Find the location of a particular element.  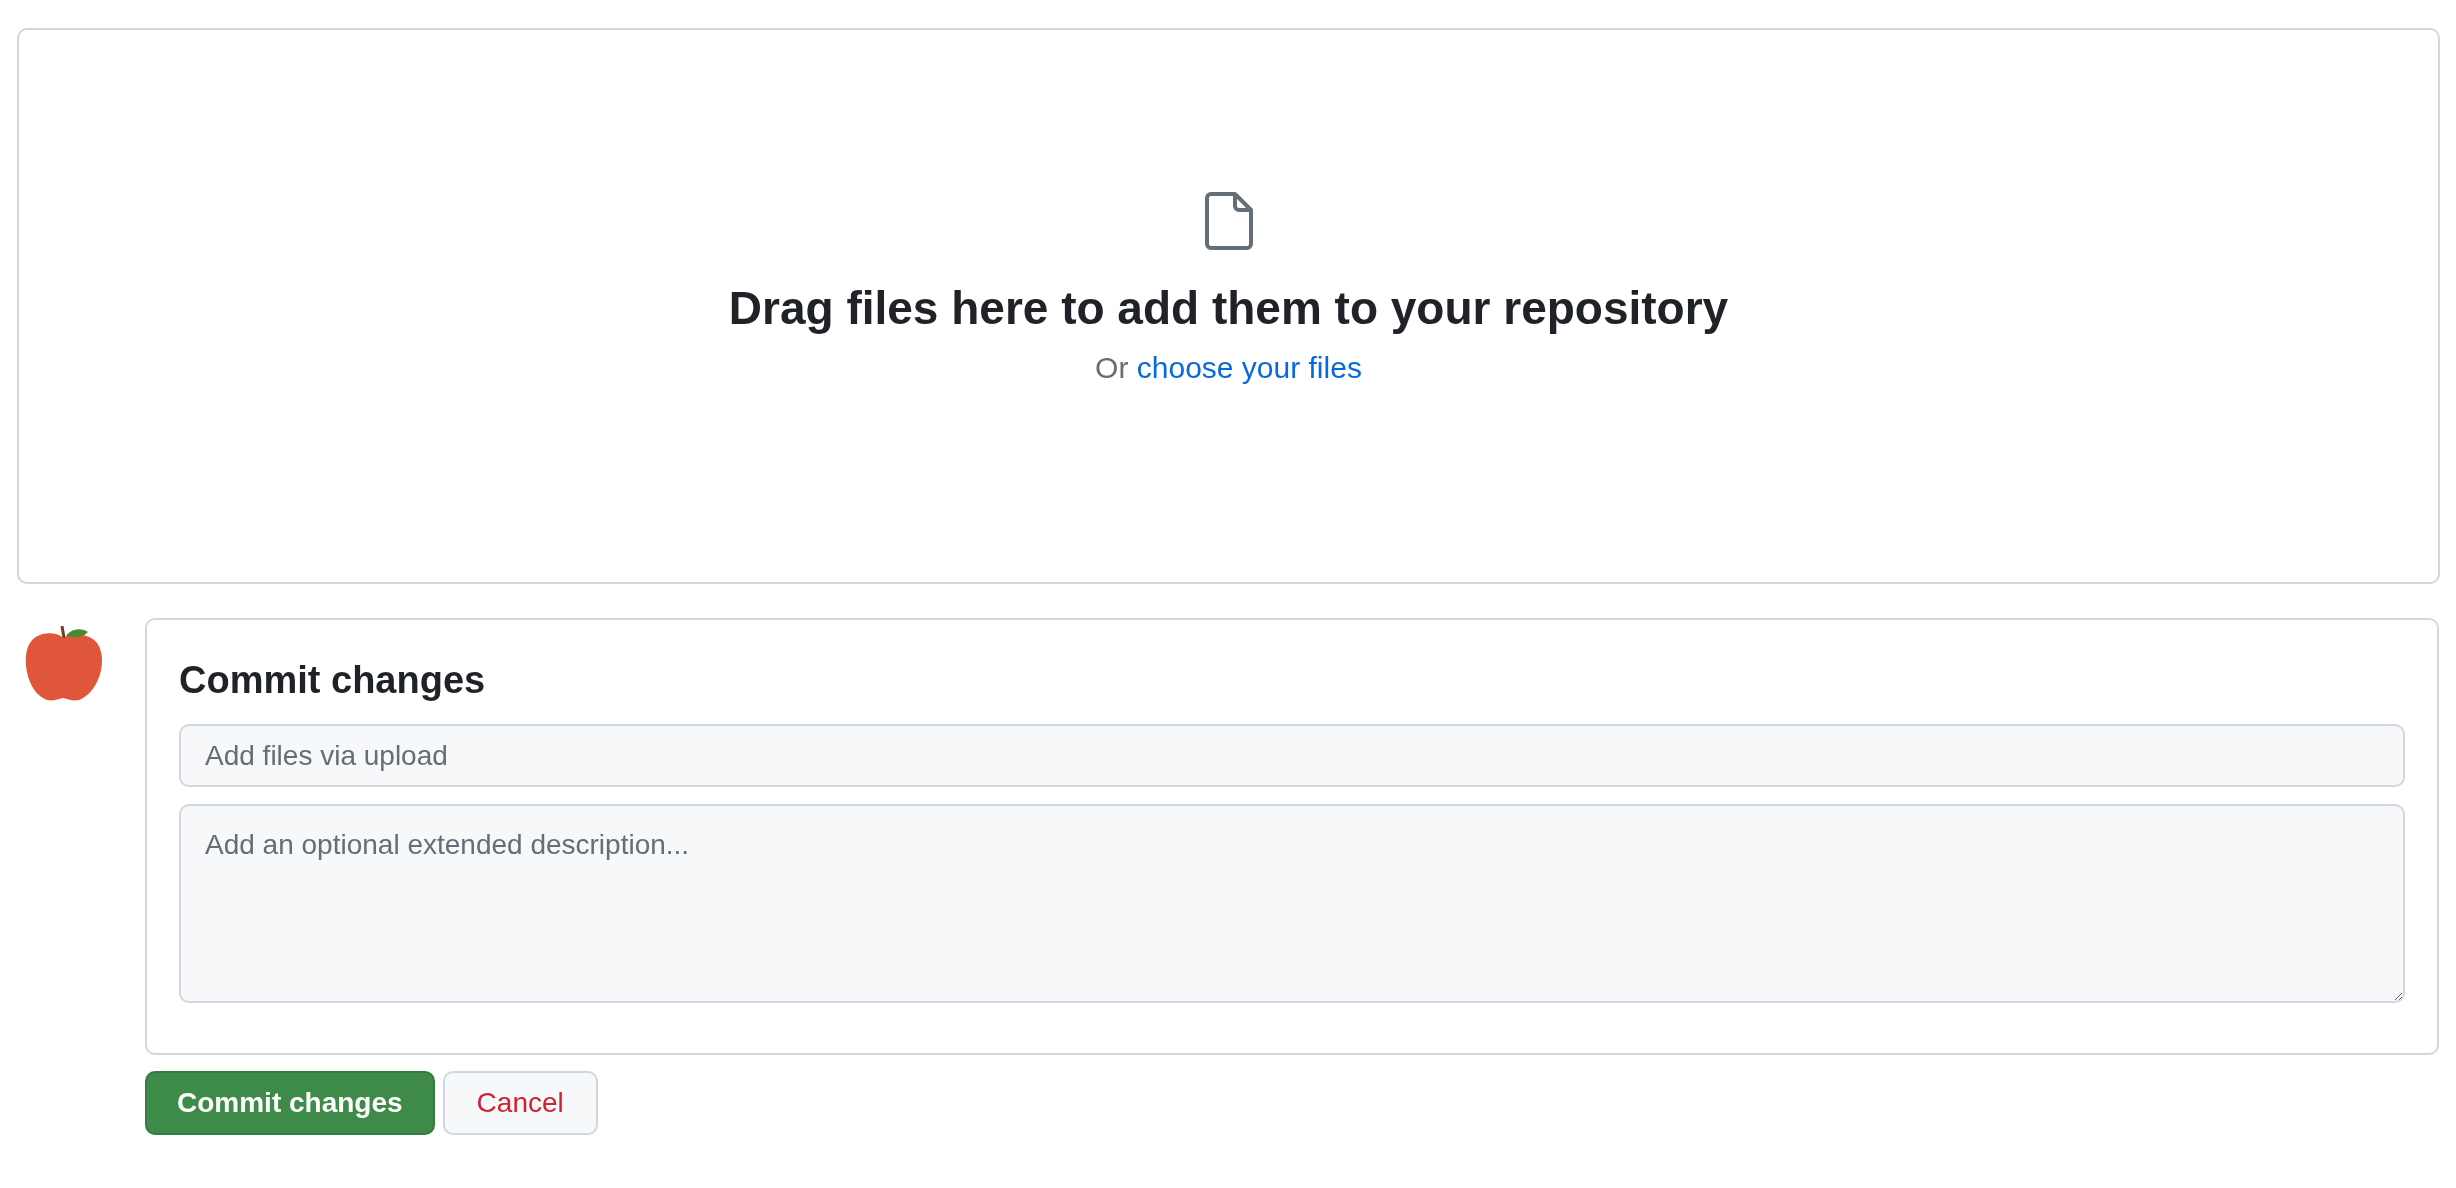

commit-summary-field: Add files via upload is located at coordinates (1292, 755).